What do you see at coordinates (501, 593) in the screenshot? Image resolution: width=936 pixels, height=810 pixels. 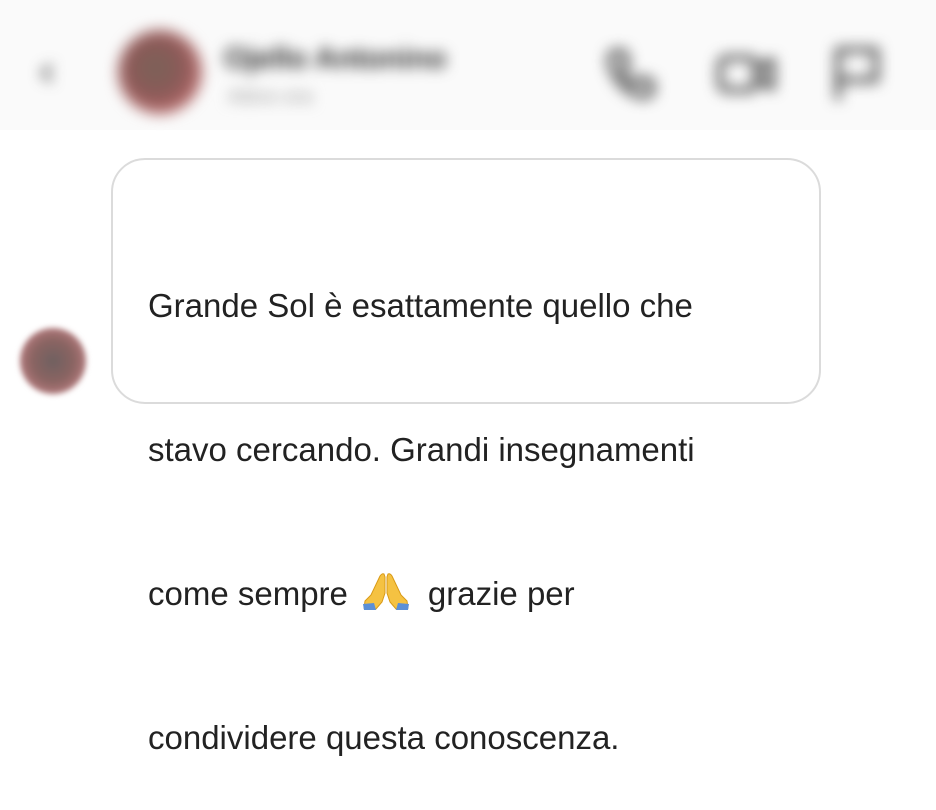 I see `message-line-text: grazie per` at bounding box center [501, 593].